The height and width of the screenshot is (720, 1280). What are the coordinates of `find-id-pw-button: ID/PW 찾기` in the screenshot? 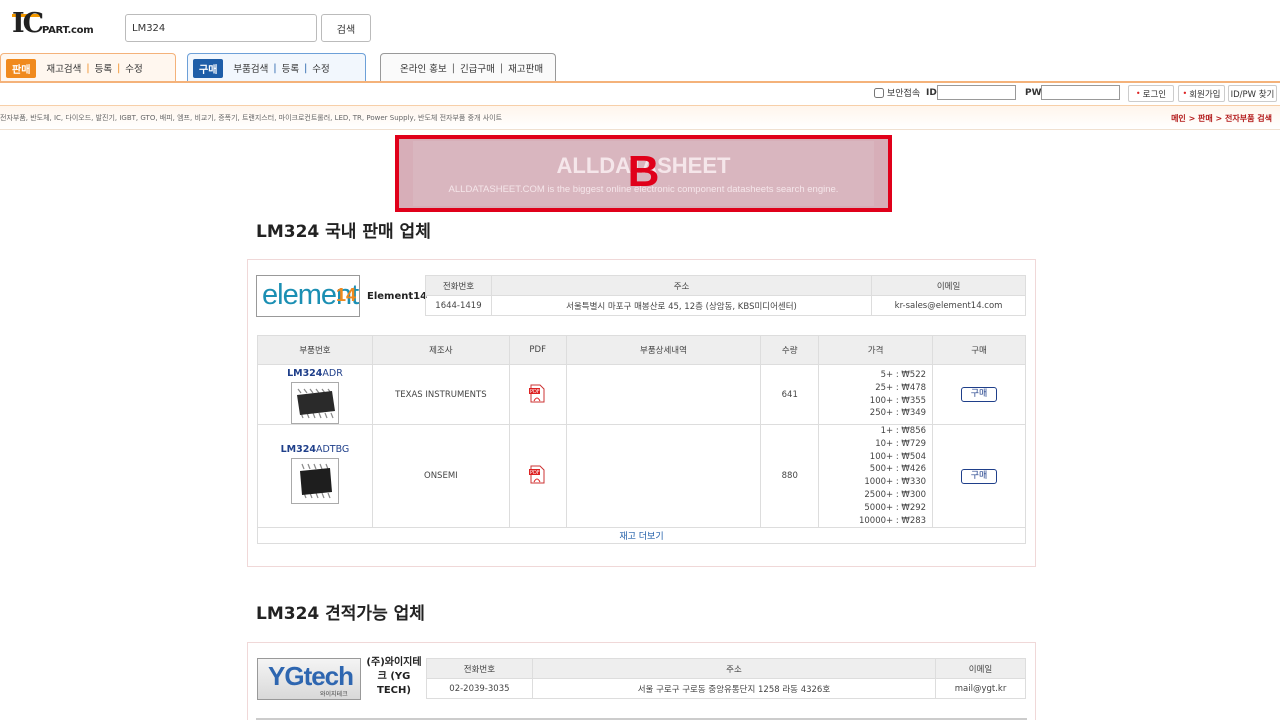 It's located at (1252, 93).